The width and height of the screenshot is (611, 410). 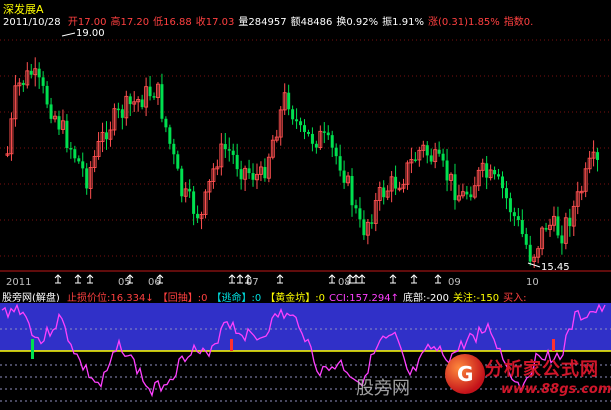 I want to click on quote-field-value: 0., so click(x=528, y=22).